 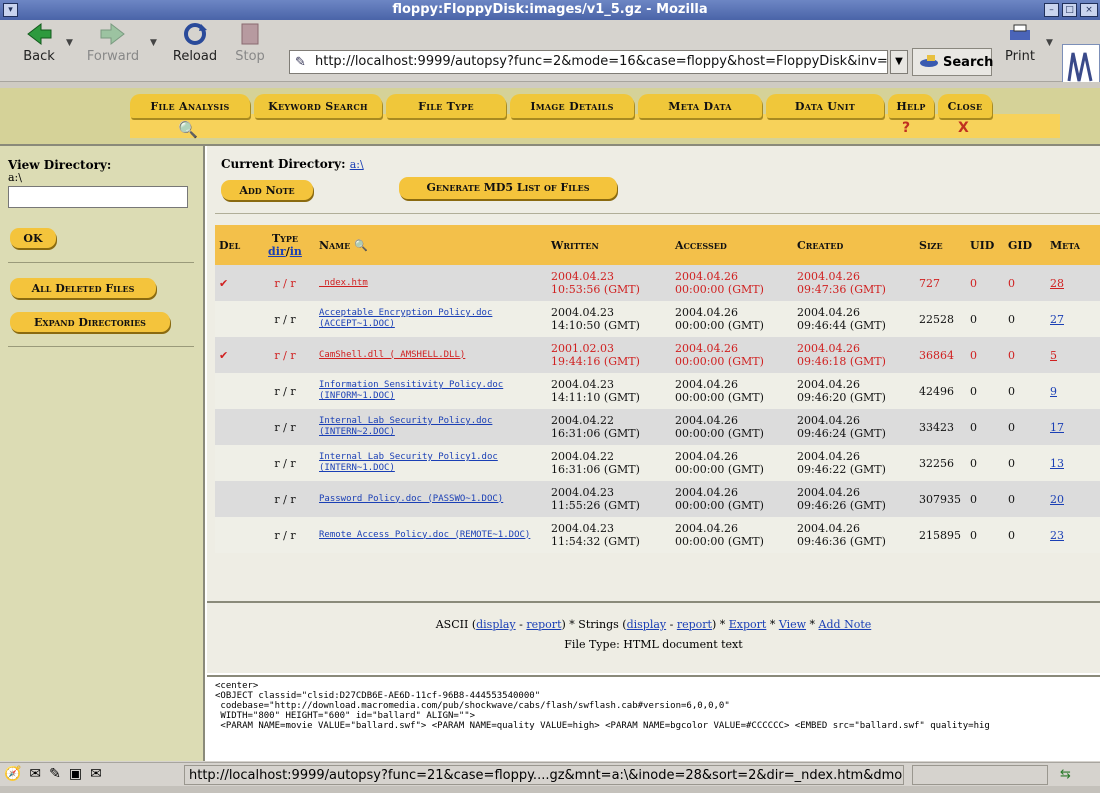 What do you see at coordinates (433, 385) in the screenshot?
I see `file-link: Information_Sensitivity_Policy.doc` at bounding box center [433, 385].